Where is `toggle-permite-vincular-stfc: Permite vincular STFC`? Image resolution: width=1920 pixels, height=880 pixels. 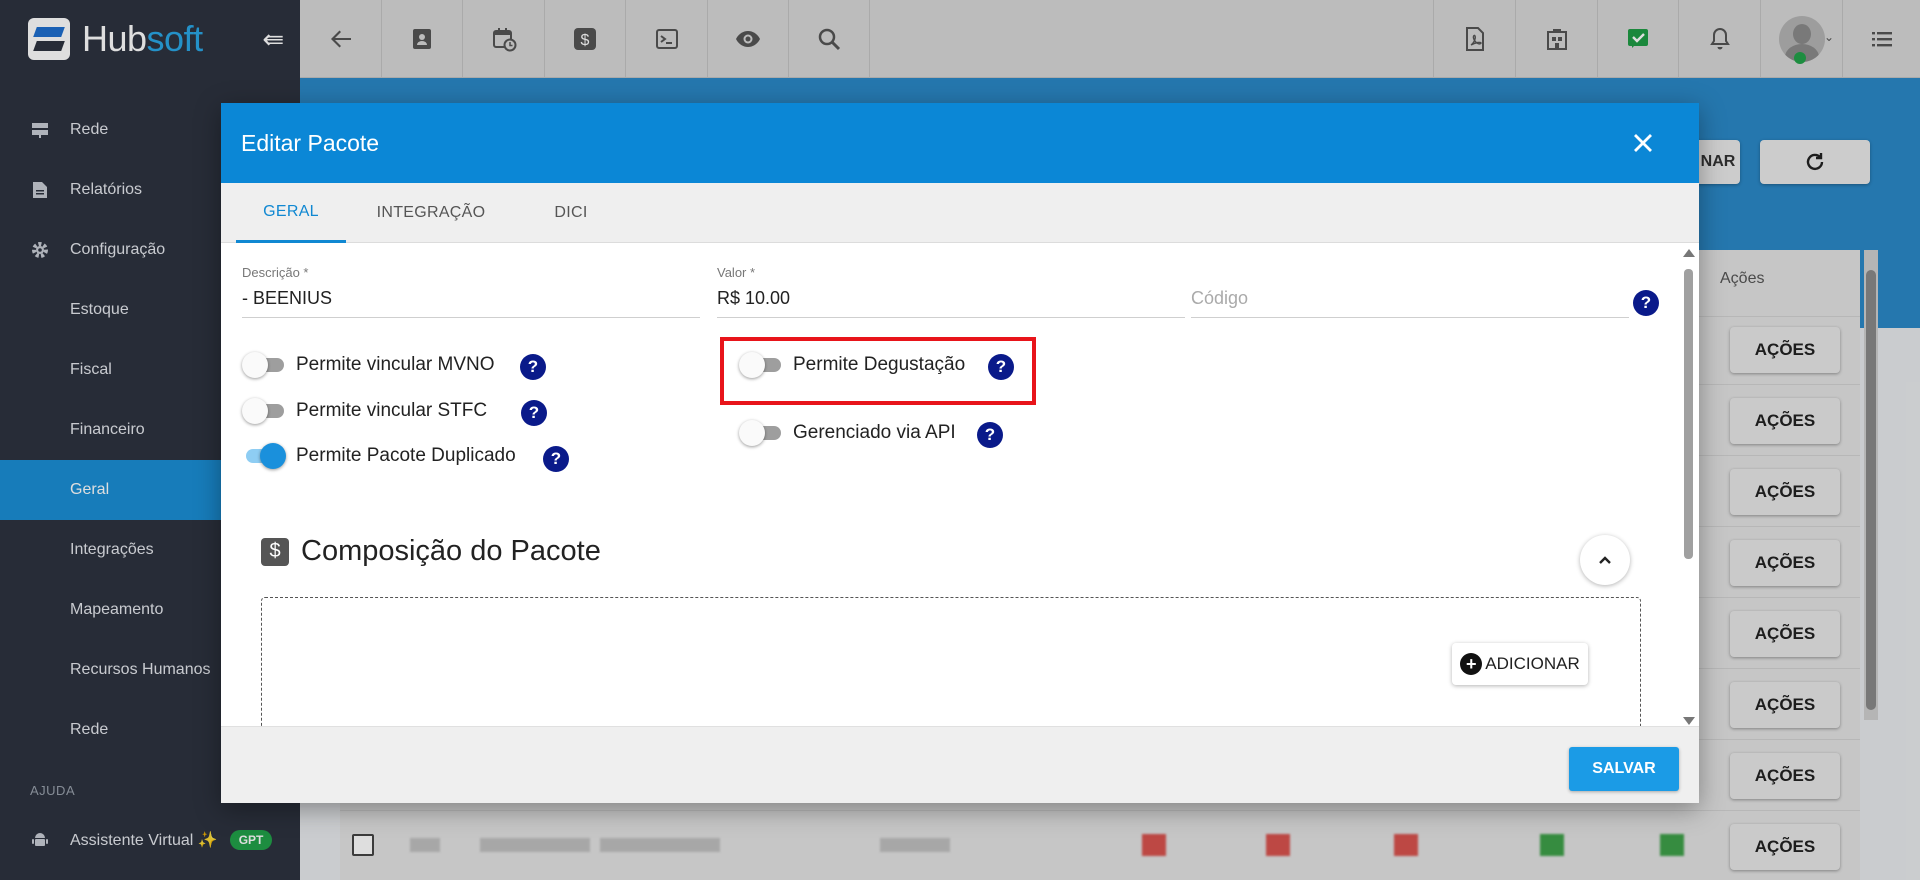 toggle-permite-vincular-stfc: Permite vincular STFC is located at coordinates (364, 411).